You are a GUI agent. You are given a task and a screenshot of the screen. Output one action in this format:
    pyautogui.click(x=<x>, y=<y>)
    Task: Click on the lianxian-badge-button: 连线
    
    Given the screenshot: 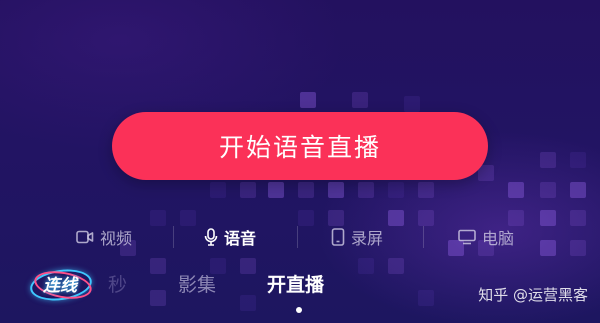 What is the action you would take?
    pyautogui.click(x=61, y=285)
    